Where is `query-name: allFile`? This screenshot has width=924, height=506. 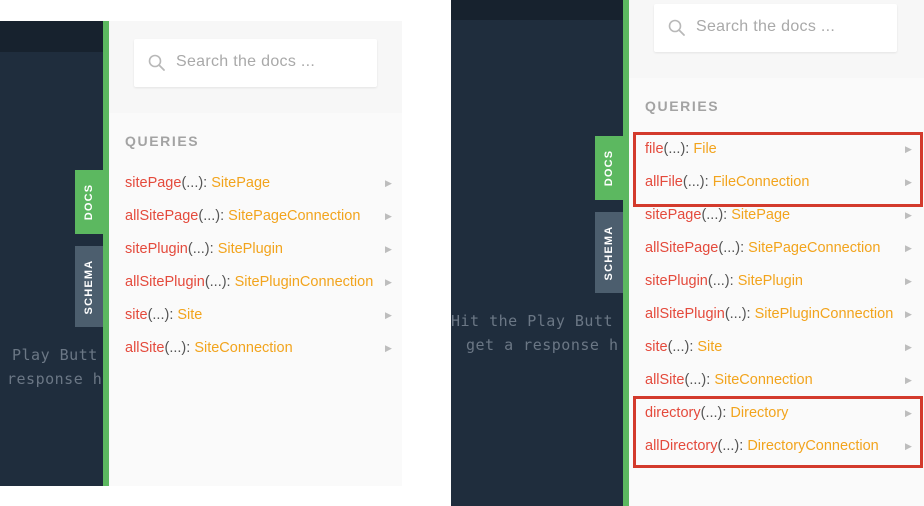 query-name: allFile is located at coordinates (664, 182).